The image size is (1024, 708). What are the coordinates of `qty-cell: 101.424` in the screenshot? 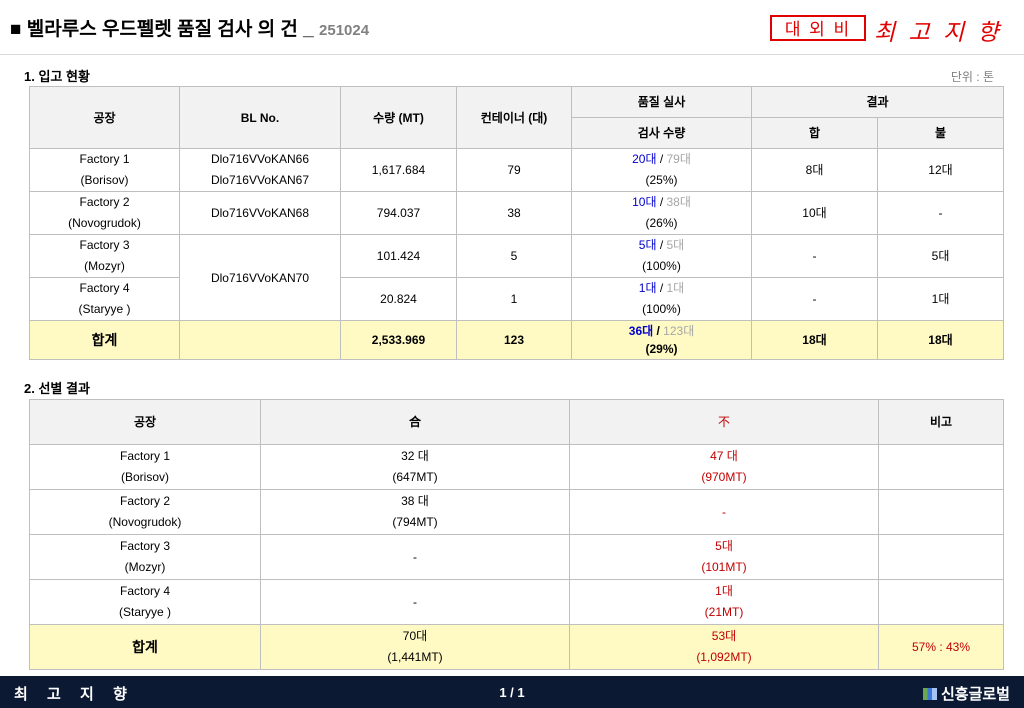 It's located at (398, 256).